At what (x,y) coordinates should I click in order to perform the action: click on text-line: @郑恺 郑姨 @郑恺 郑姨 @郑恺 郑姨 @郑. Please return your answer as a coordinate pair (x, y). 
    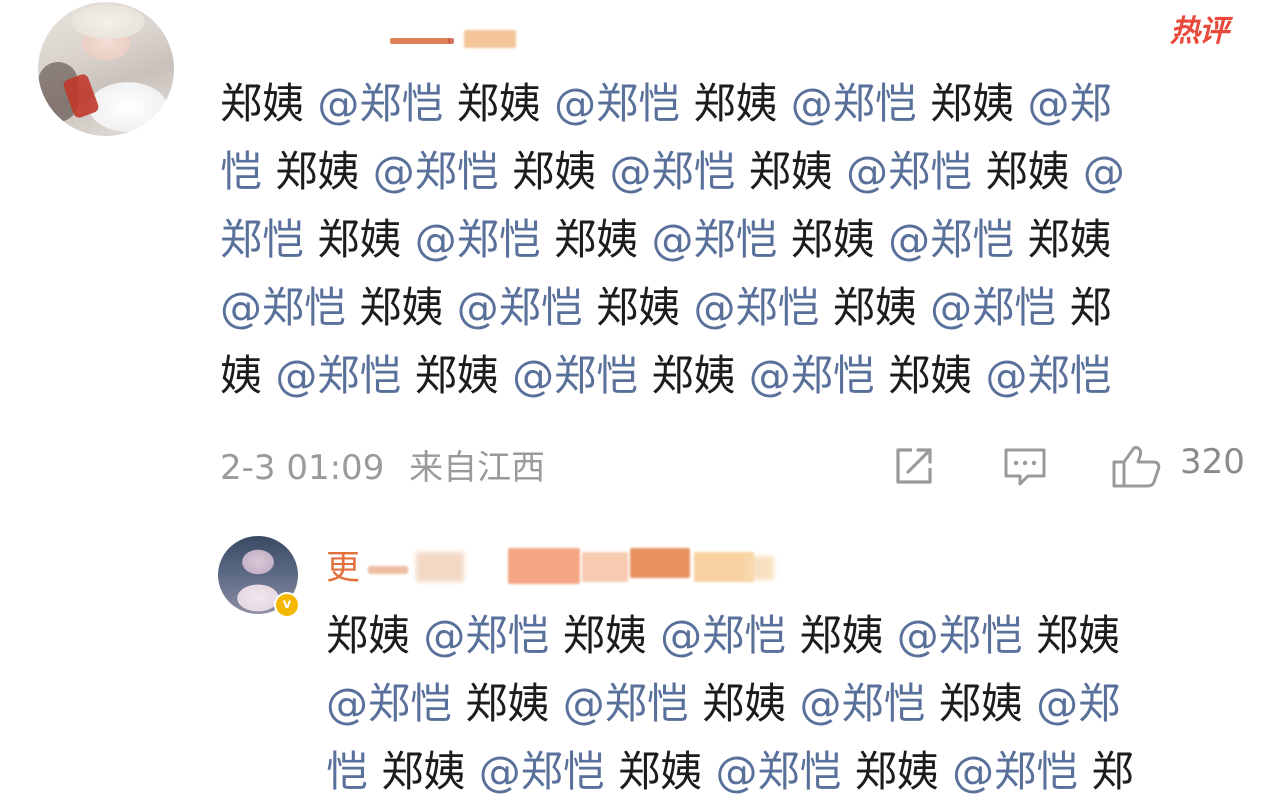
    Looking at the image, I should click on (776, 704).